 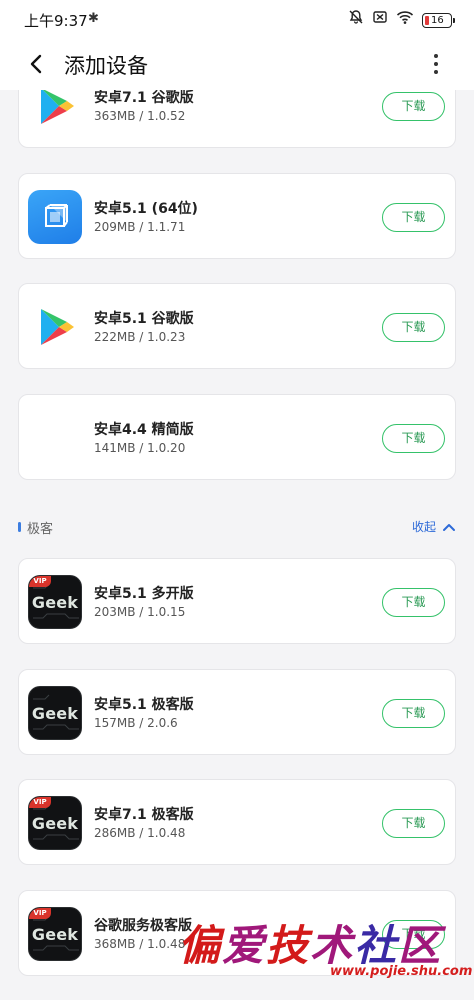 I want to click on chevron-up-icon, so click(x=449, y=527).